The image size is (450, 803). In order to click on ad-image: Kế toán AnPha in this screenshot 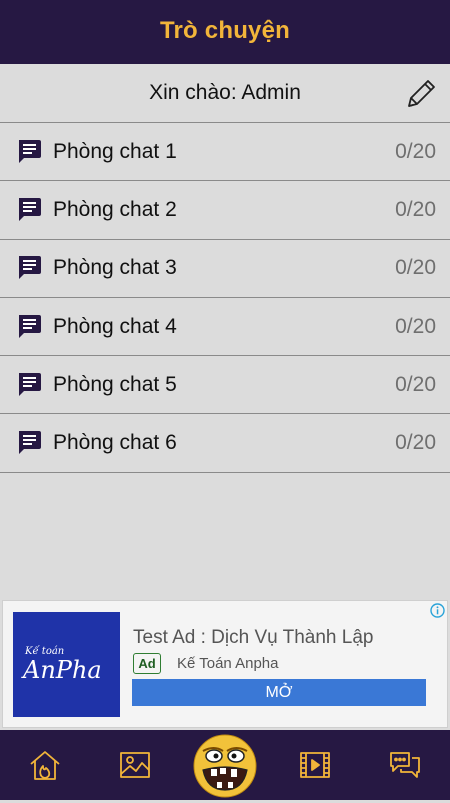, I will do `click(66, 664)`.